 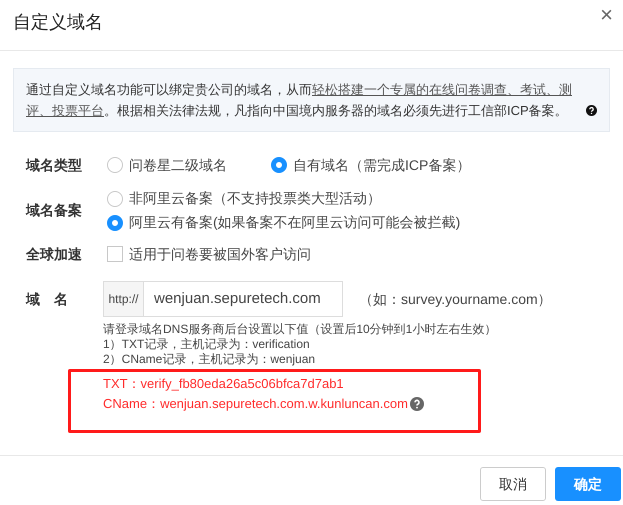 I want to click on radio-label: 自有域名（需完成ICP备案）, so click(x=381, y=165).